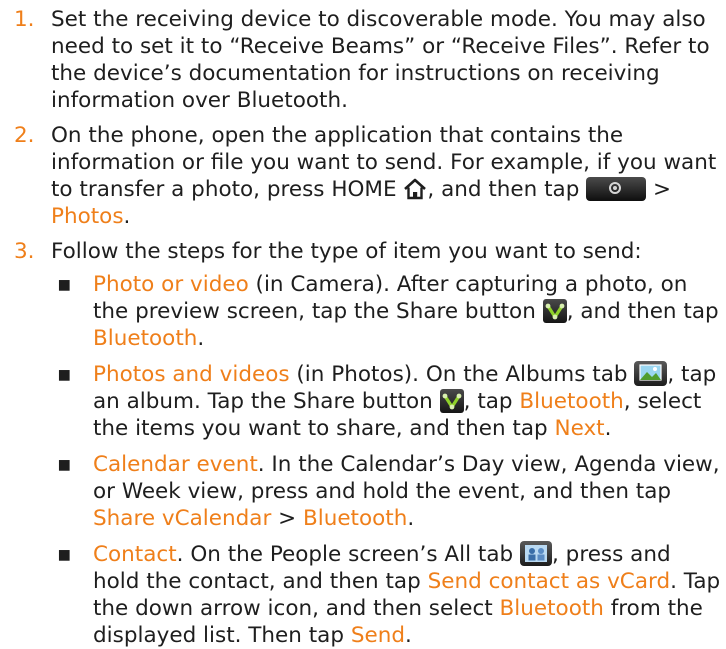 The image size is (726, 649). What do you see at coordinates (182, 518) in the screenshot?
I see `link-share-vcalendar: Share vCalendar` at bounding box center [182, 518].